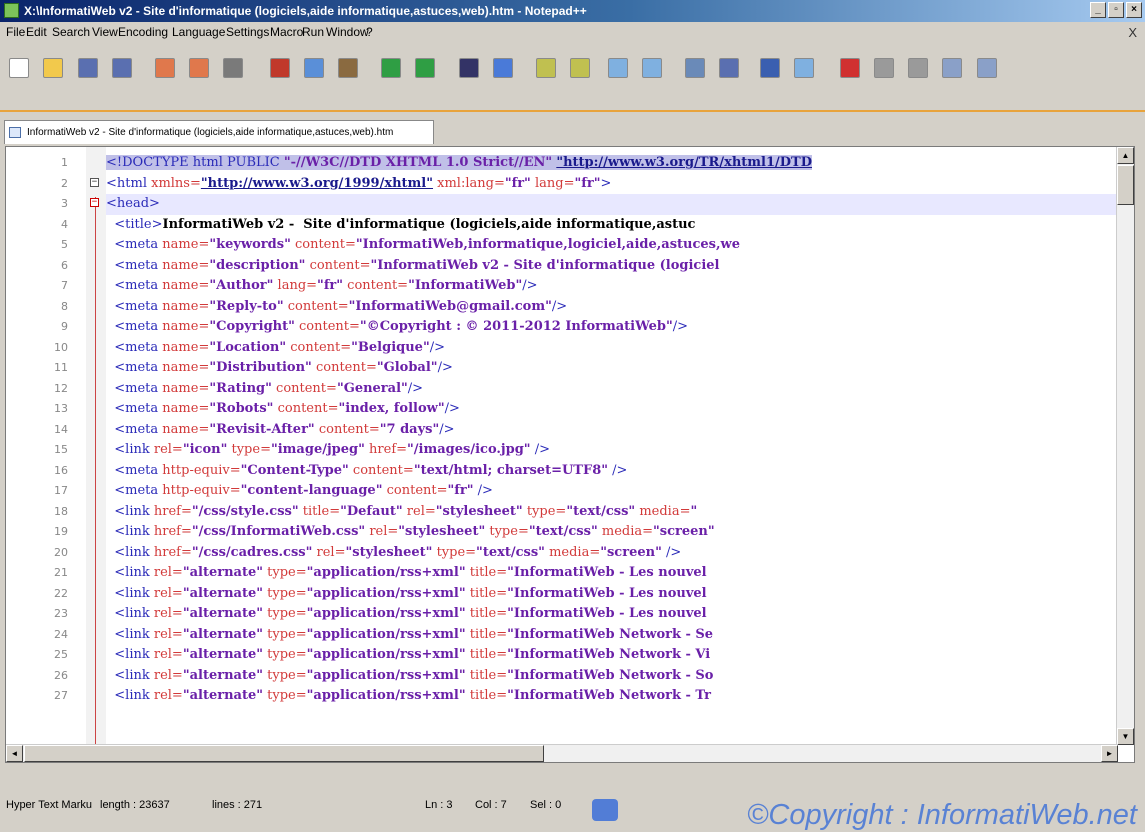 This screenshot has width=1145, height=832. Describe the element at coordinates (952, 68) in the screenshot. I see `run-macro-multiple-icon` at that location.